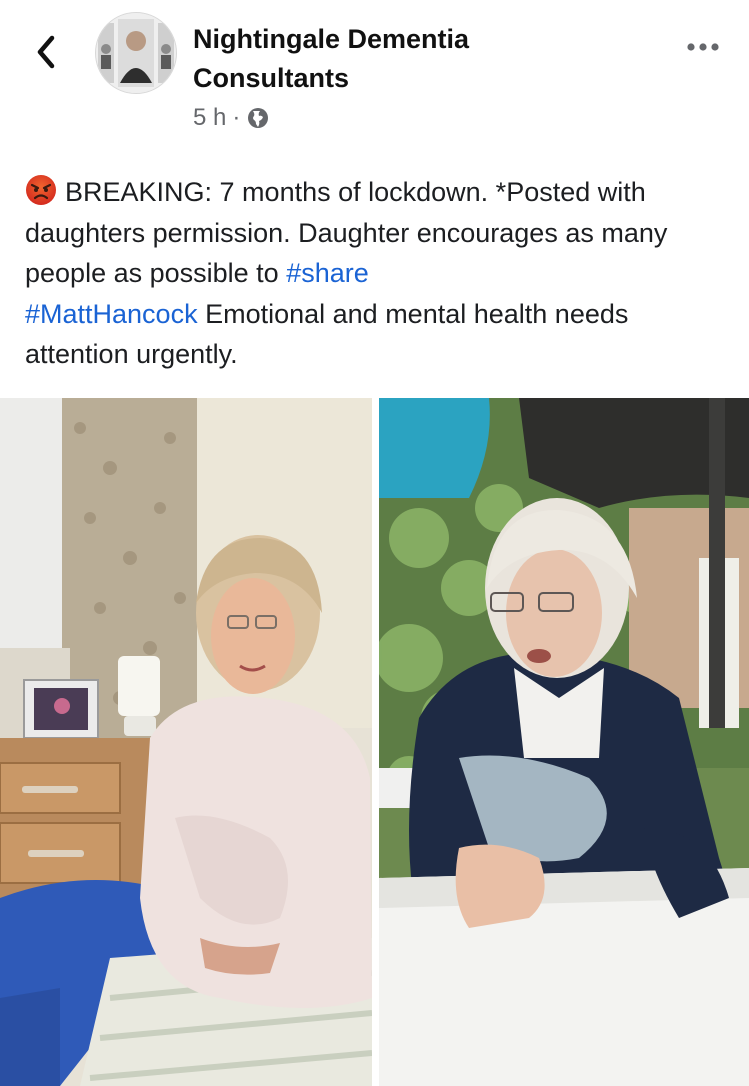 The height and width of the screenshot is (1086, 749). I want to click on page-name-line2: Consultants, so click(271, 78).